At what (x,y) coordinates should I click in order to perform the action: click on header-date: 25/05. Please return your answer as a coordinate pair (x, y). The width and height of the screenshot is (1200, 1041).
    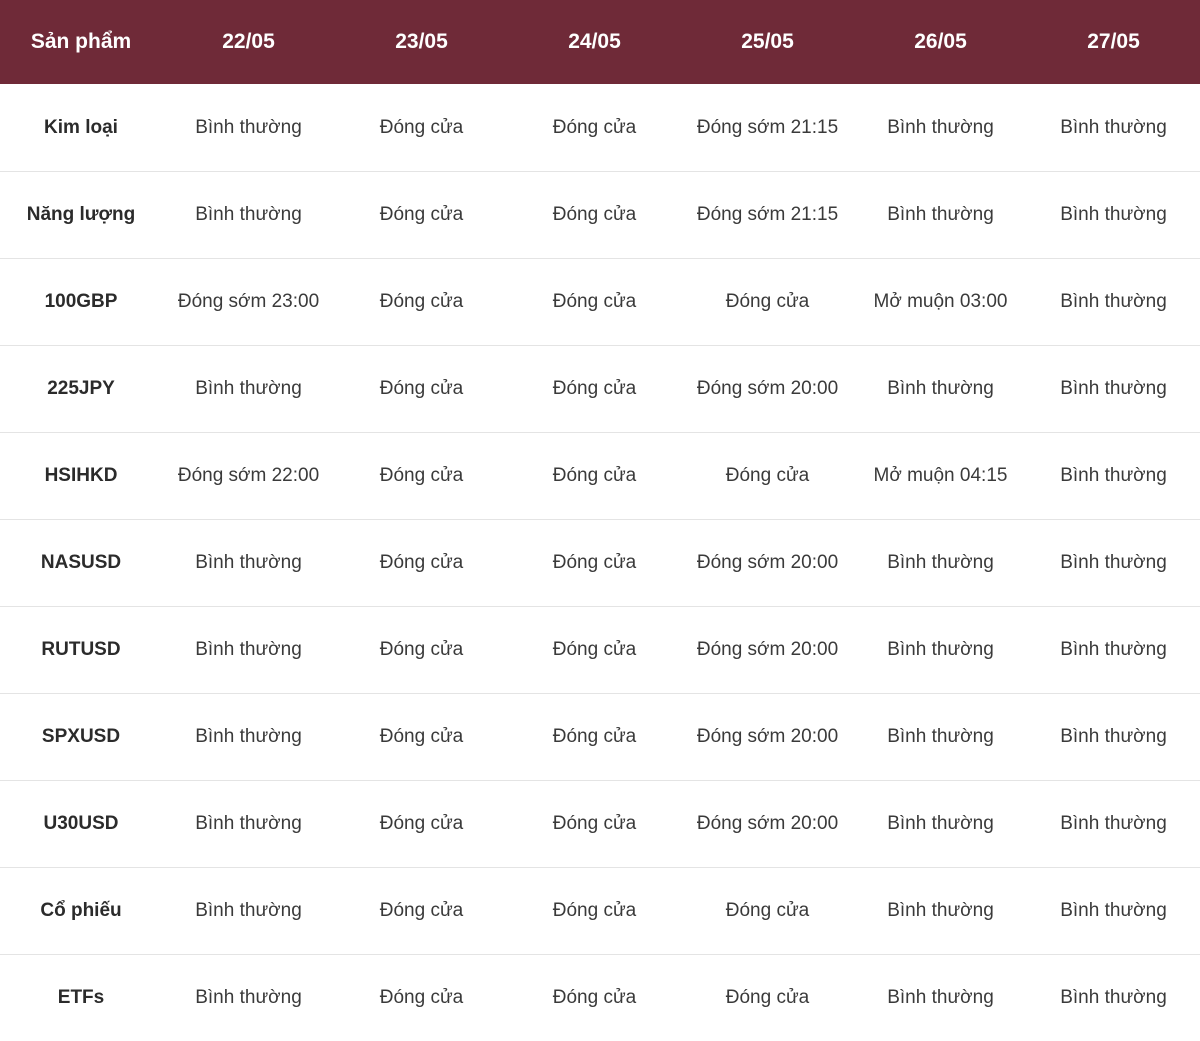
    Looking at the image, I should click on (767, 41).